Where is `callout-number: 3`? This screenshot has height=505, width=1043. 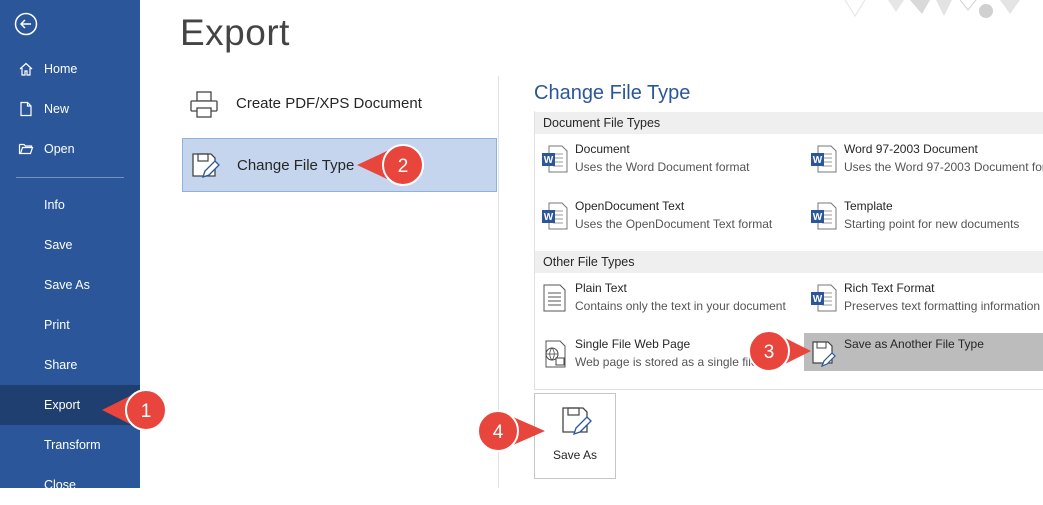
callout-number: 3 is located at coordinates (769, 352).